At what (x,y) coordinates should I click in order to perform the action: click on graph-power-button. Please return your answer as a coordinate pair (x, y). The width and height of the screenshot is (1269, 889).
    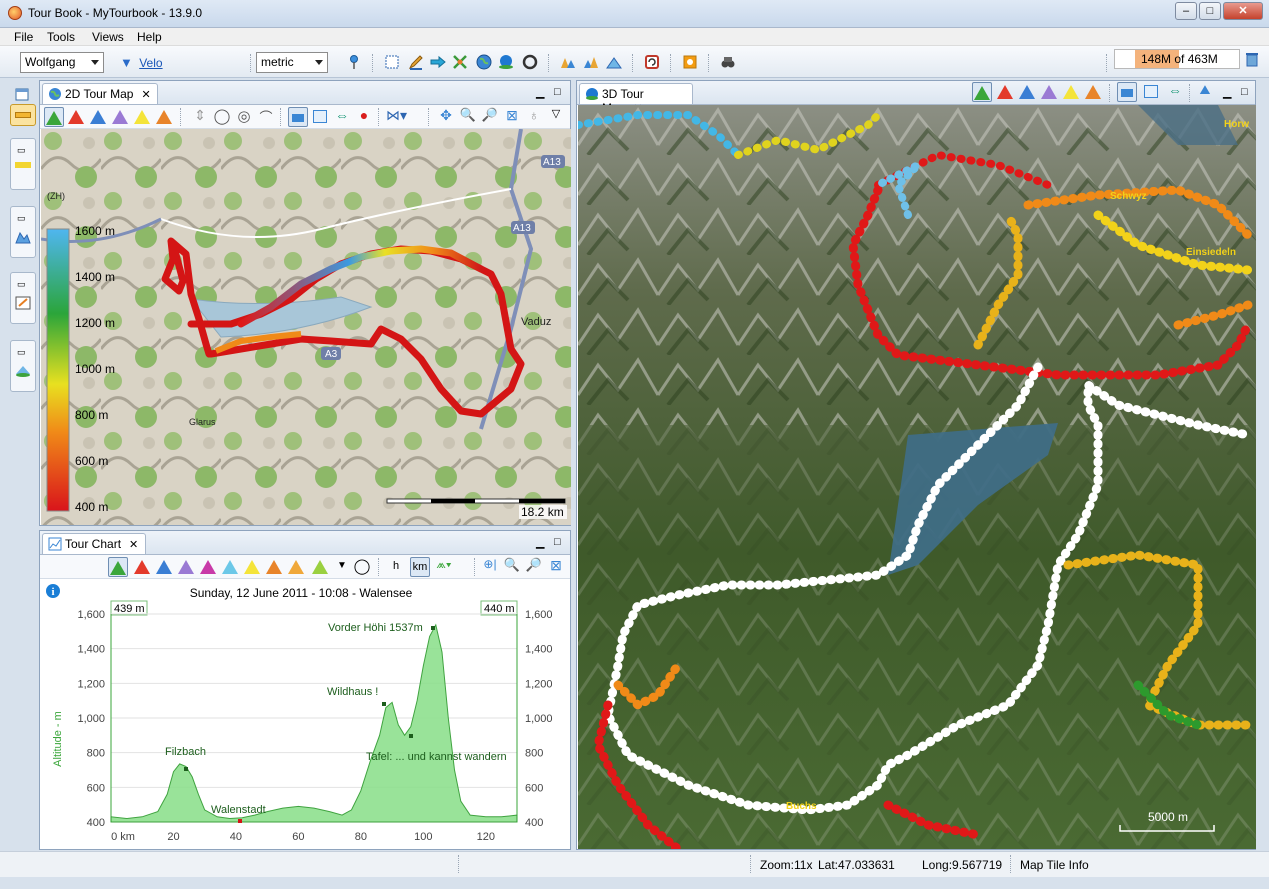
    Looking at the image, I should click on (208, 567).